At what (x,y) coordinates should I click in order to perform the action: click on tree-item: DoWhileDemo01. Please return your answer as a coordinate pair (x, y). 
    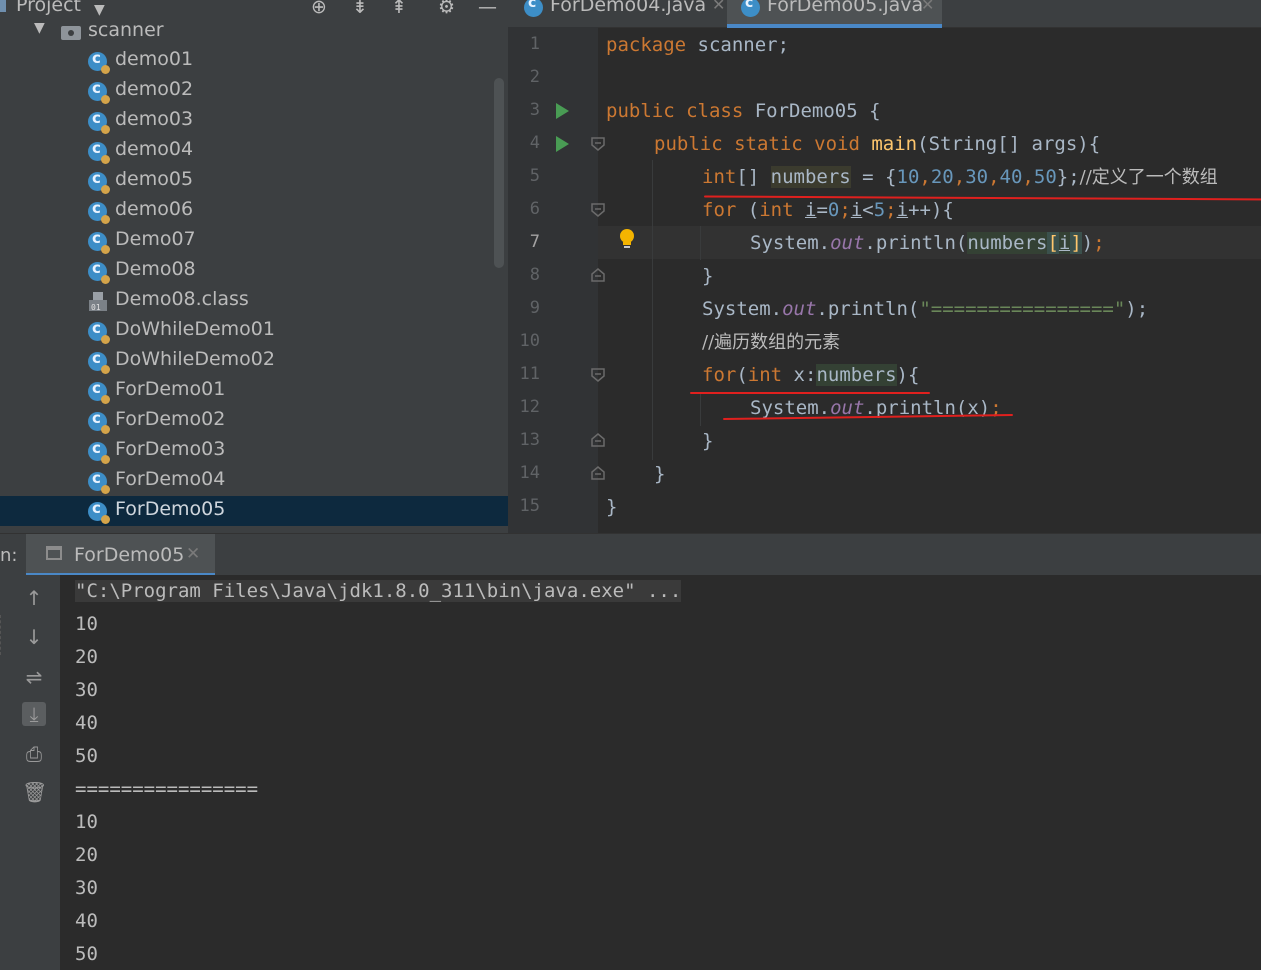
    Looking at the image, I should click on (254, 331).